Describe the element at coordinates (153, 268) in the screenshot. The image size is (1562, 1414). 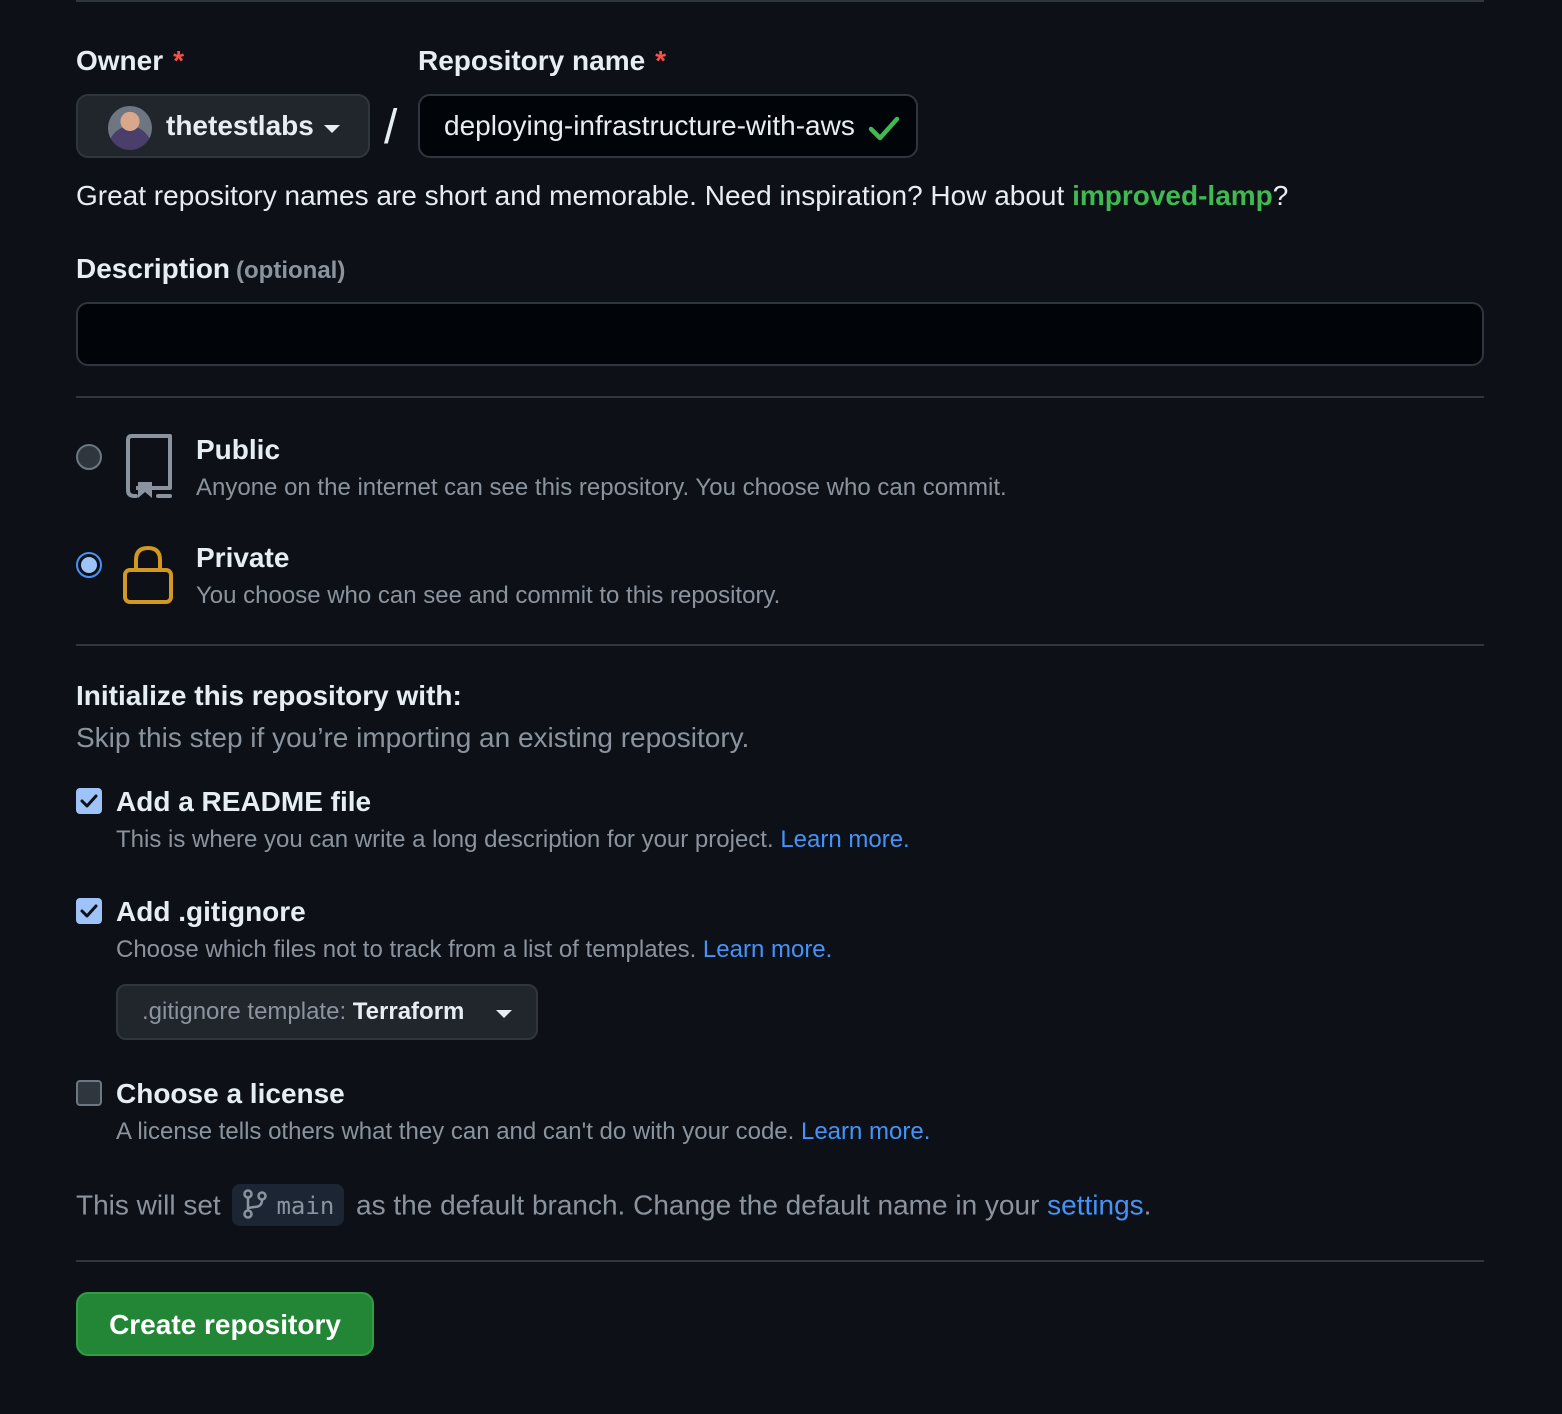
I see `description-label-text: Description` at that location.